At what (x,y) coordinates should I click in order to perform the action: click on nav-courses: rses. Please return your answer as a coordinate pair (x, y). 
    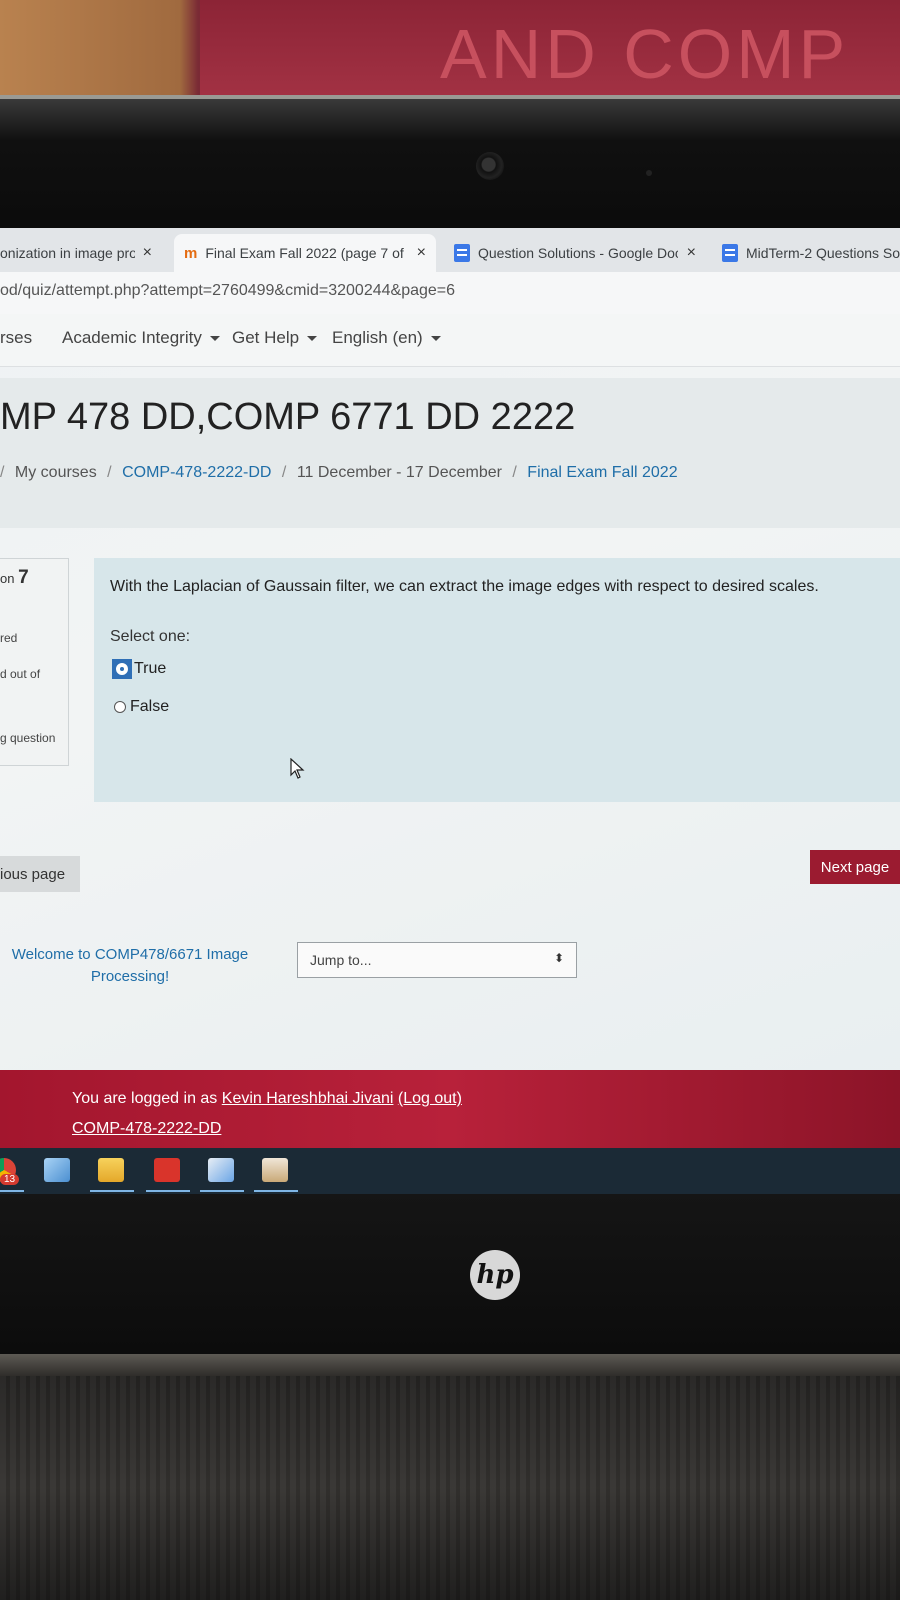
    Looking at the image, I should click on (16, 338).